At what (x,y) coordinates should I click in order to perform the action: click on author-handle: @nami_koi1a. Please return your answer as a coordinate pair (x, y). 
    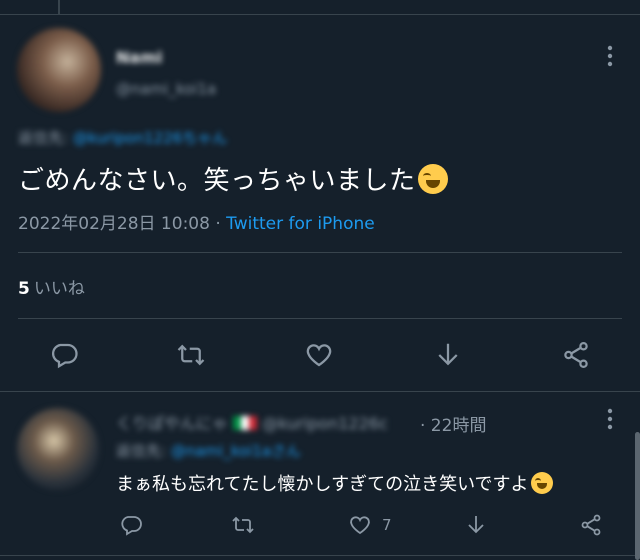
    Looking at the image, I should click on (166, 89).